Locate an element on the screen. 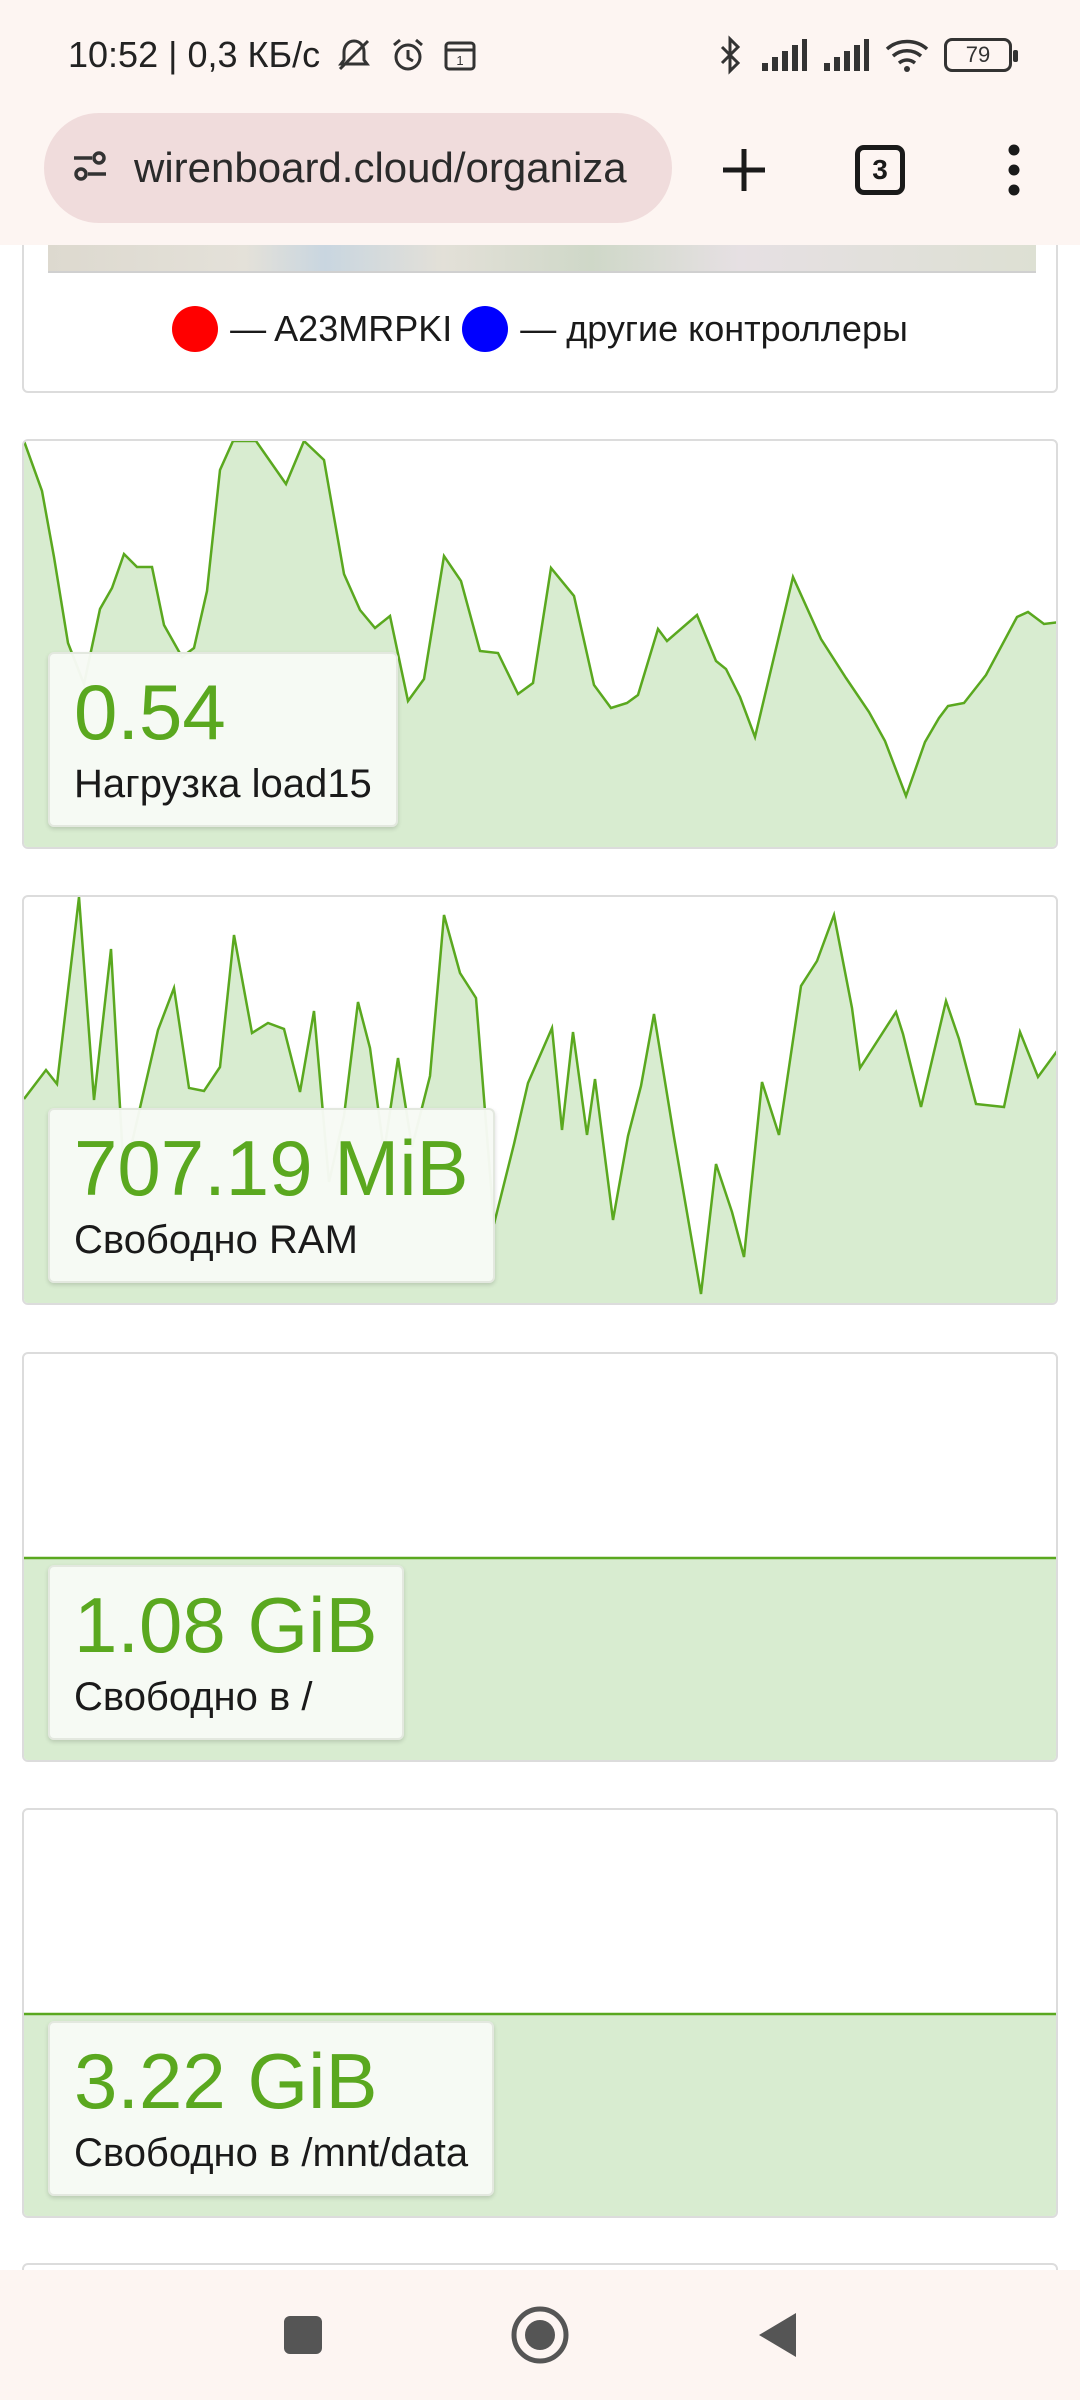 Image resolution: width=1080 pixels, height=2400 pixels. home-button is located at coordinates (540, 2335).